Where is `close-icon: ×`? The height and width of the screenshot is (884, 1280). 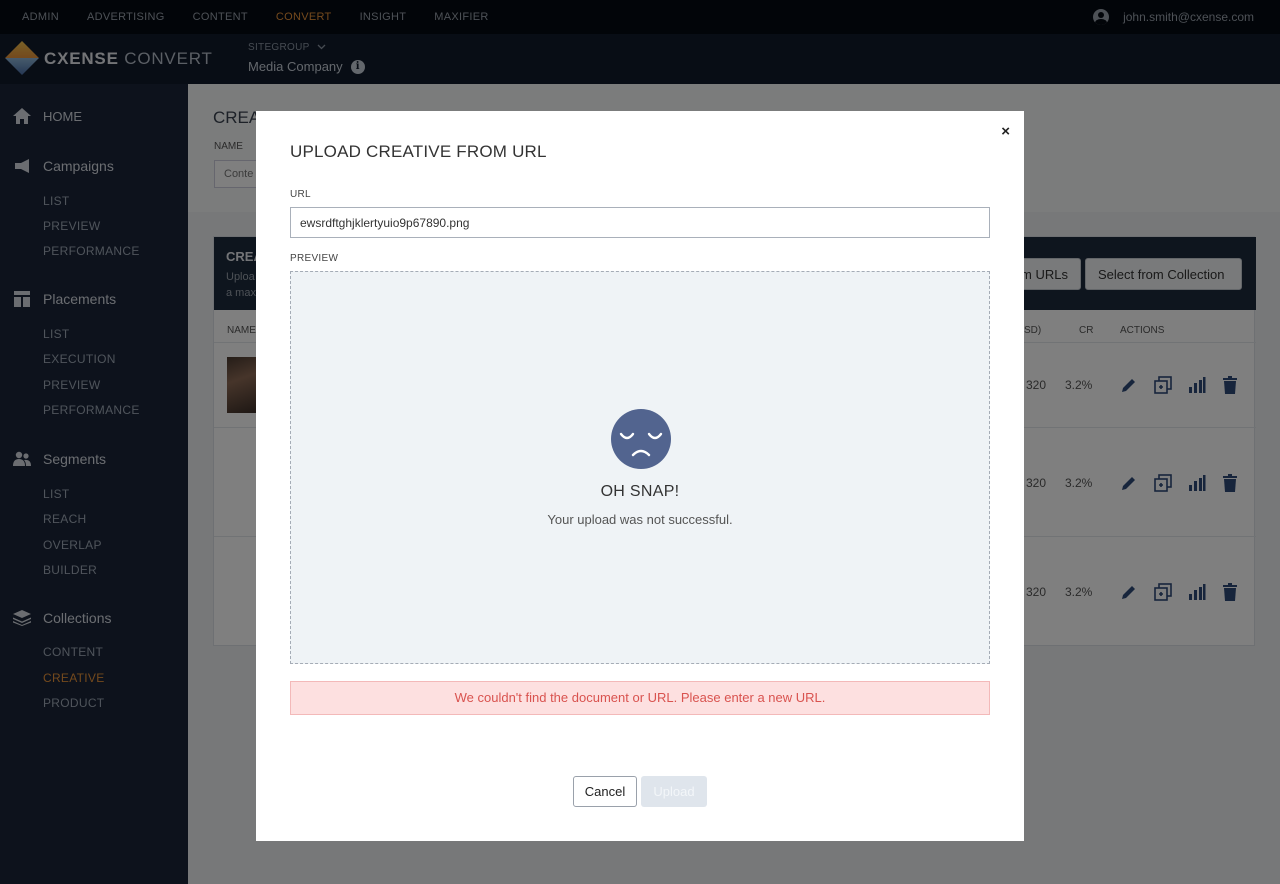
close-icon: × is located at coordinates (1005, 131).